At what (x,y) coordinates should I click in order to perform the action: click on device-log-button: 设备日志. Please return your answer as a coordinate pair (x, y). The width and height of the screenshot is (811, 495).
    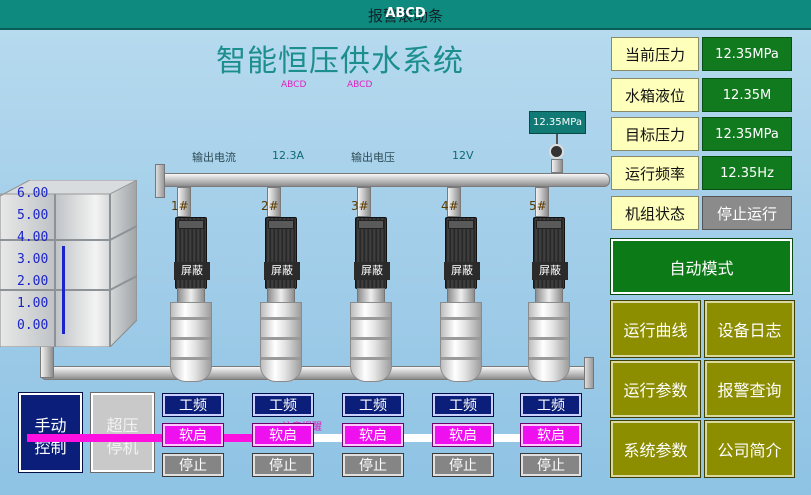
    Looking at the image, I should click on (749, 329).